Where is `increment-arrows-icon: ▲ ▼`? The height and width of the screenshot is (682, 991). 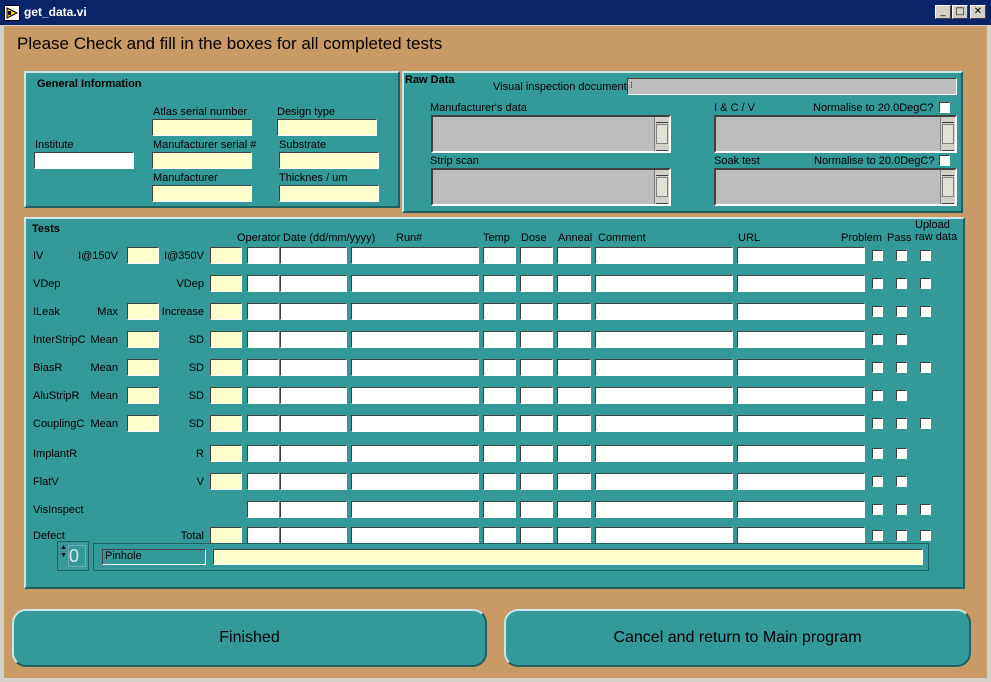
increment-arrows-icon: ▲ ▼ is located at coordinates (63, 552).